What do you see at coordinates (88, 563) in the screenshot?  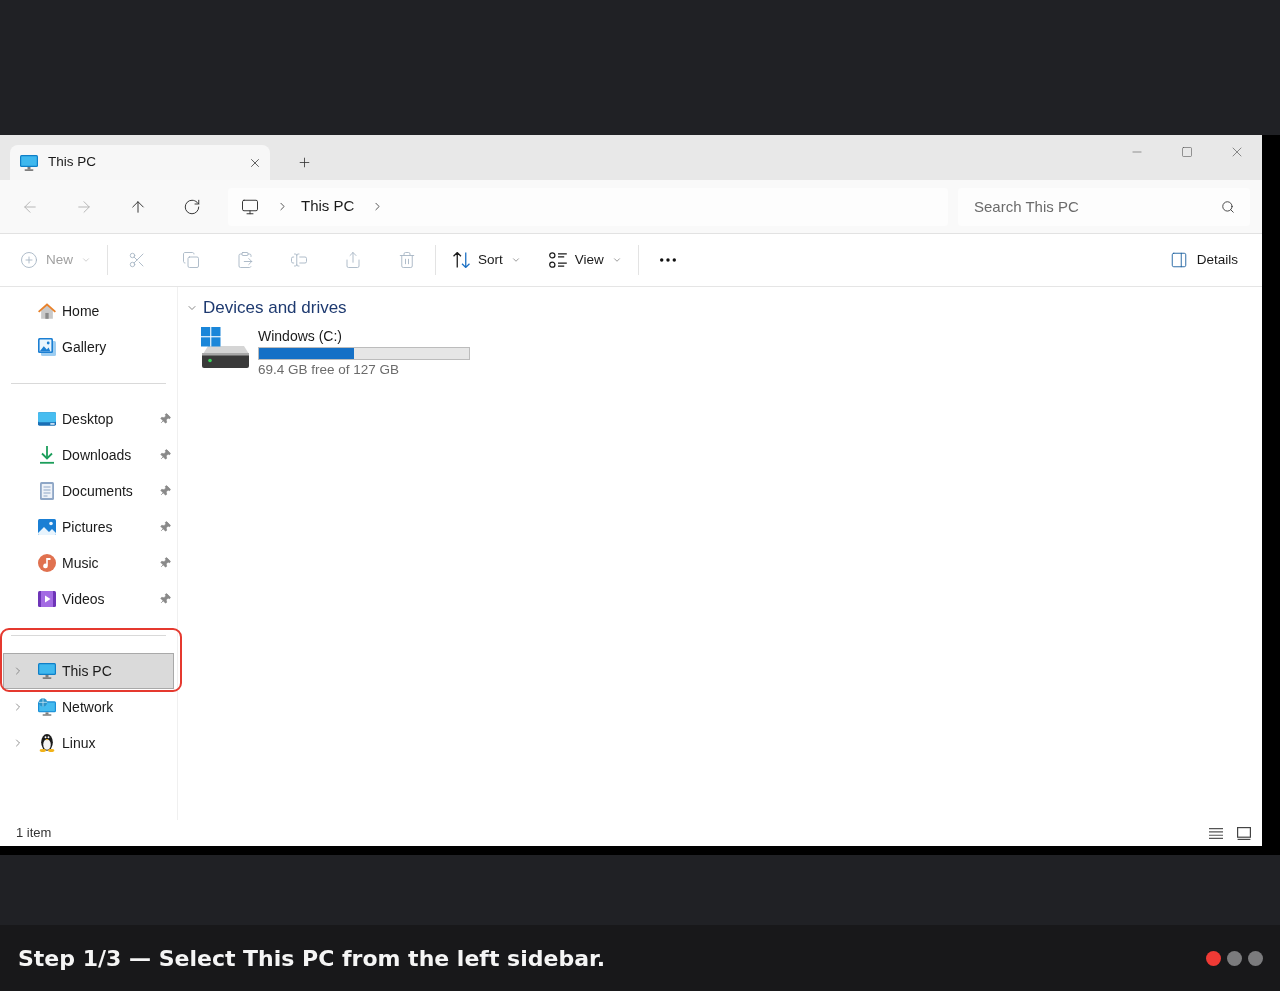 I see `sidebar-item: Music` at bounding box center [88, 563].